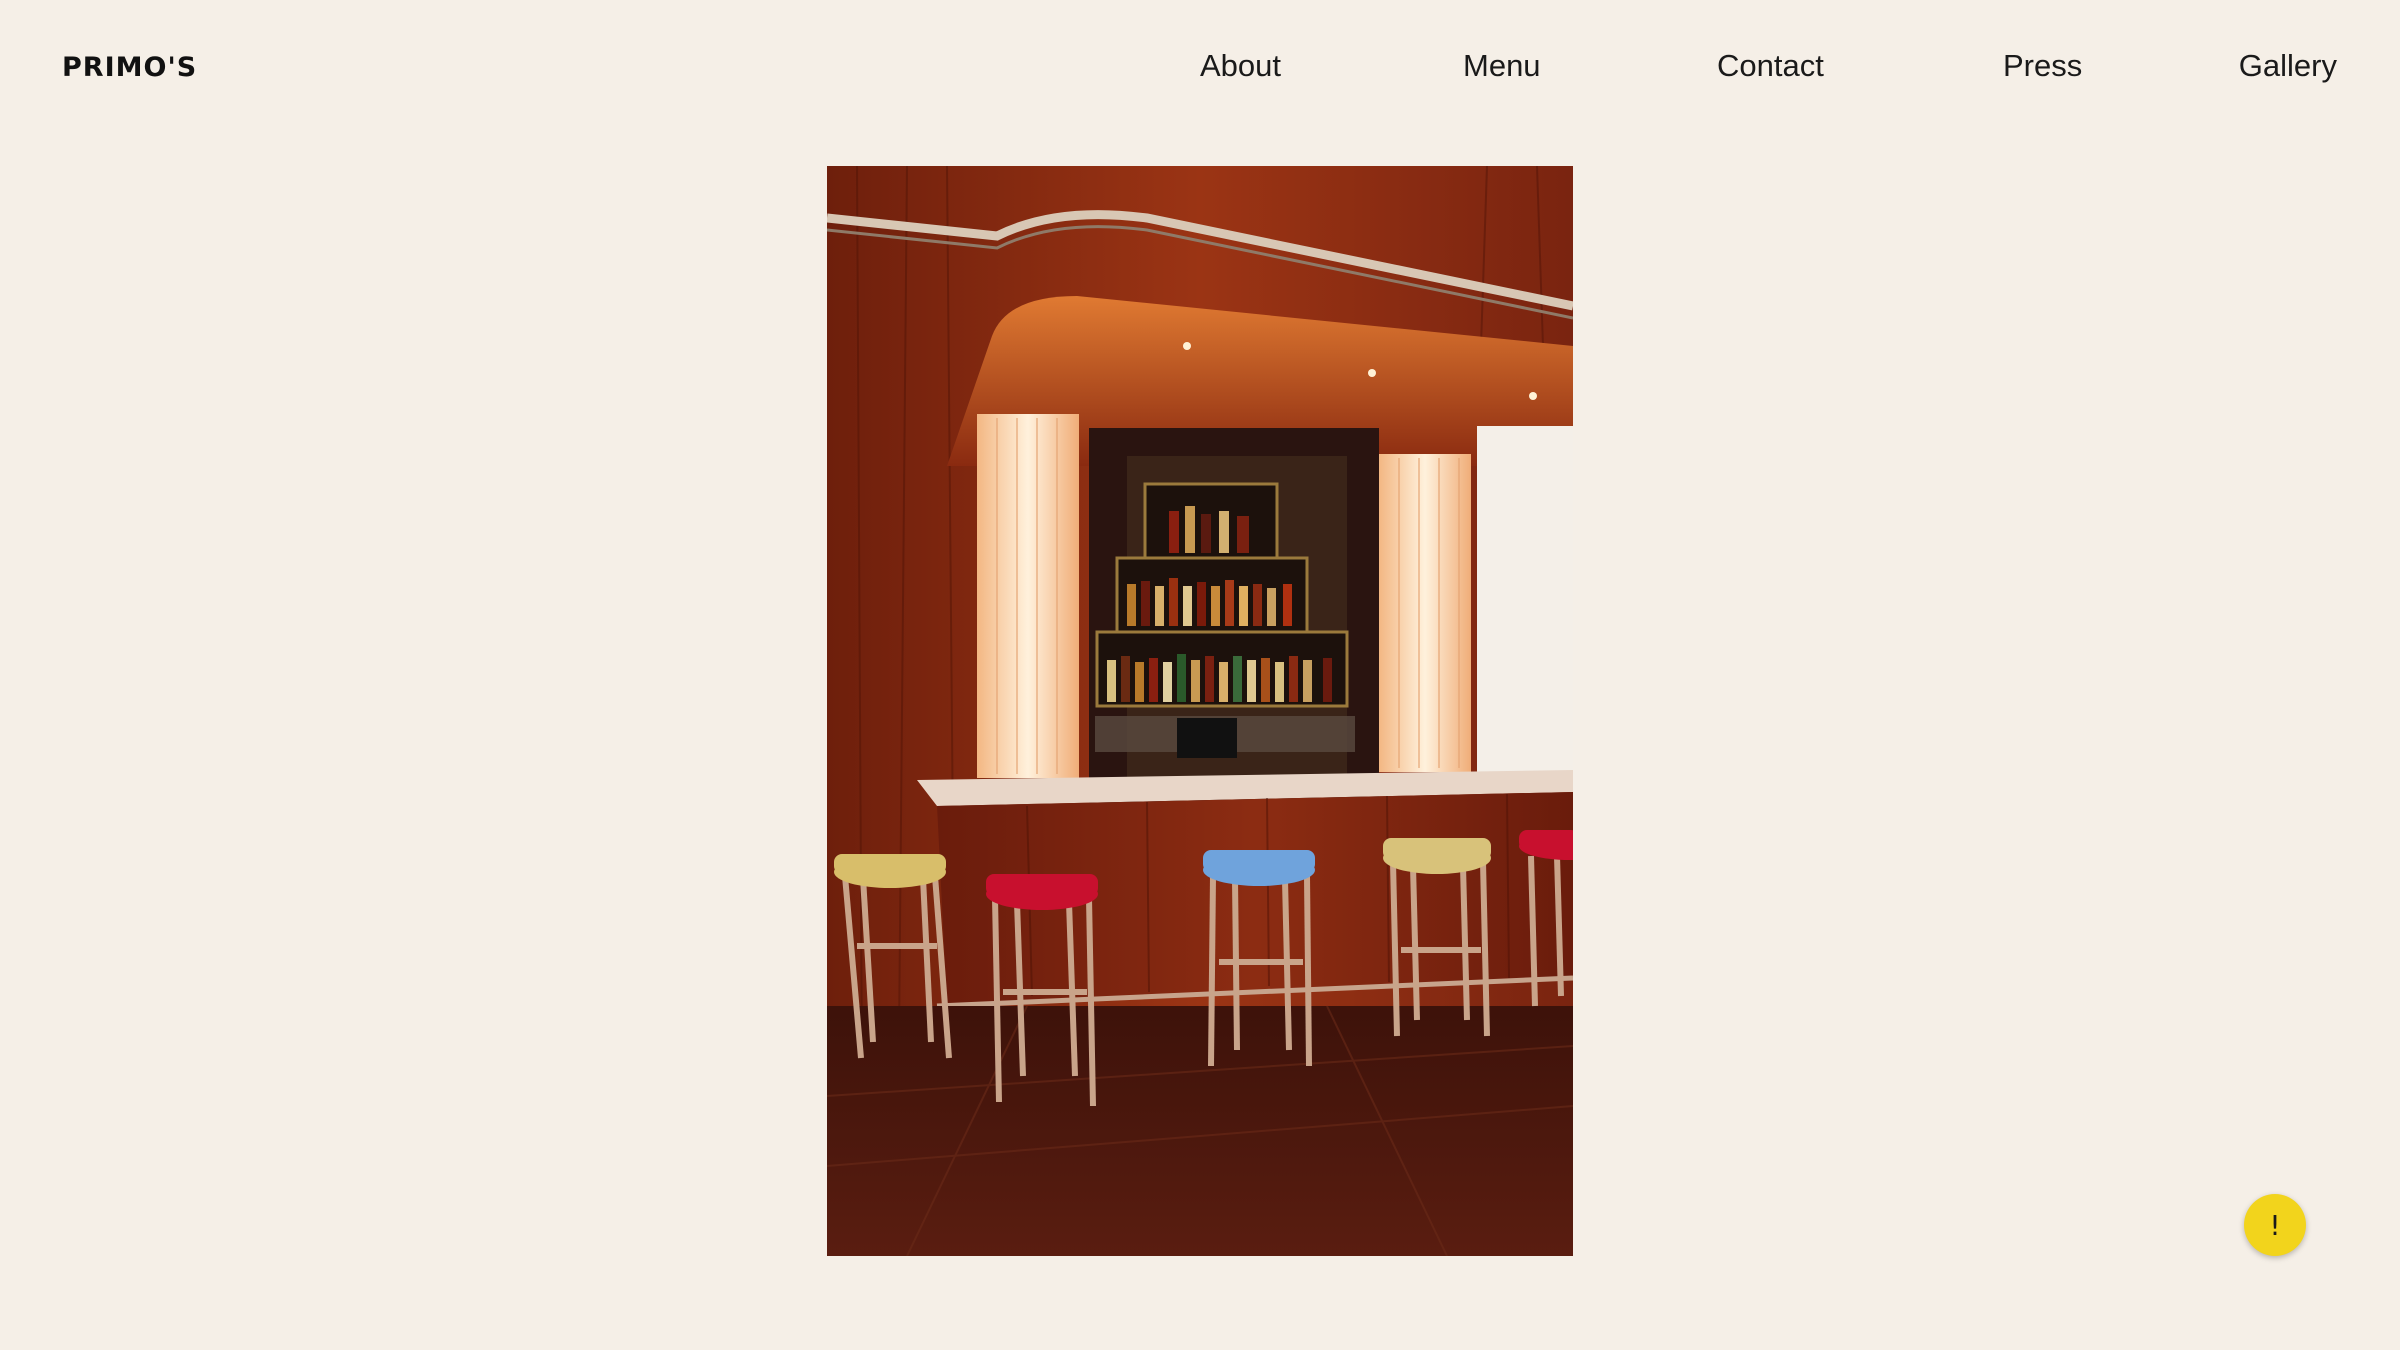 This screenshot has height=1350, width=2400. I want to click on main-nav: About Menu Contact Press Gallery, so click(1200, 68).